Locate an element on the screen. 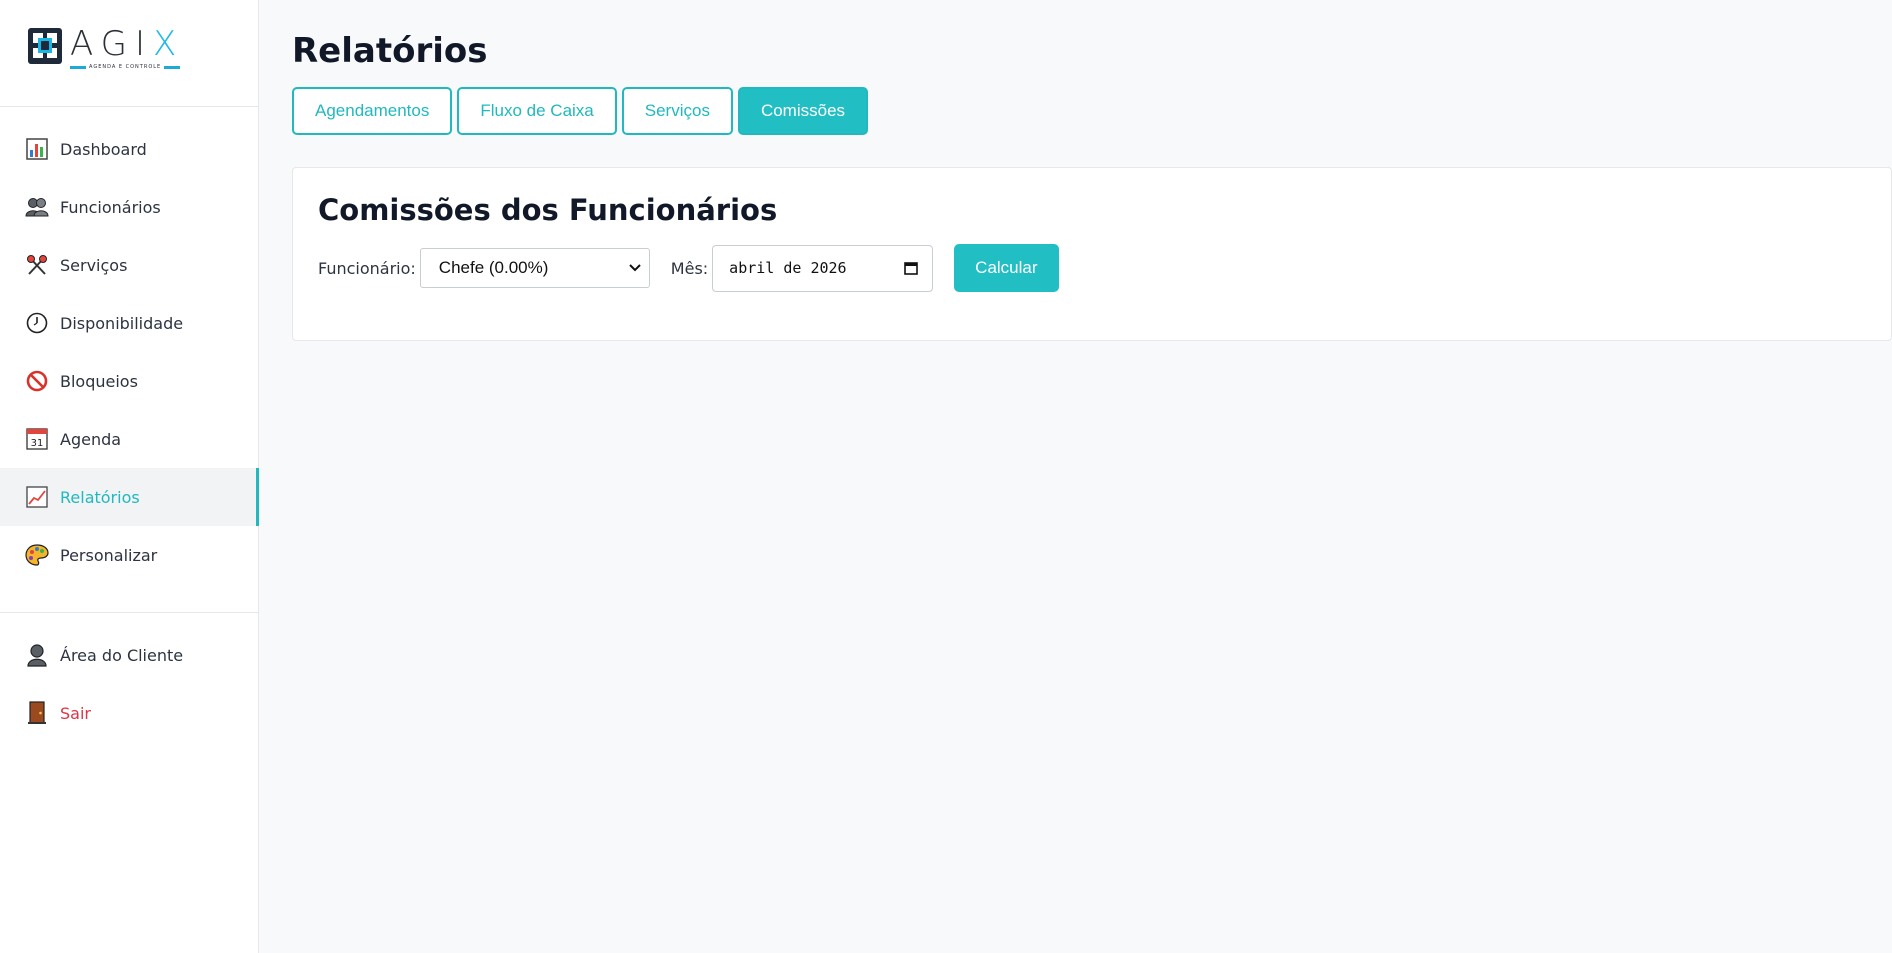 The width and height of the screenshot is (1892, 953). month-input-value: abril de 2026 is located at coordinates (788, 268).